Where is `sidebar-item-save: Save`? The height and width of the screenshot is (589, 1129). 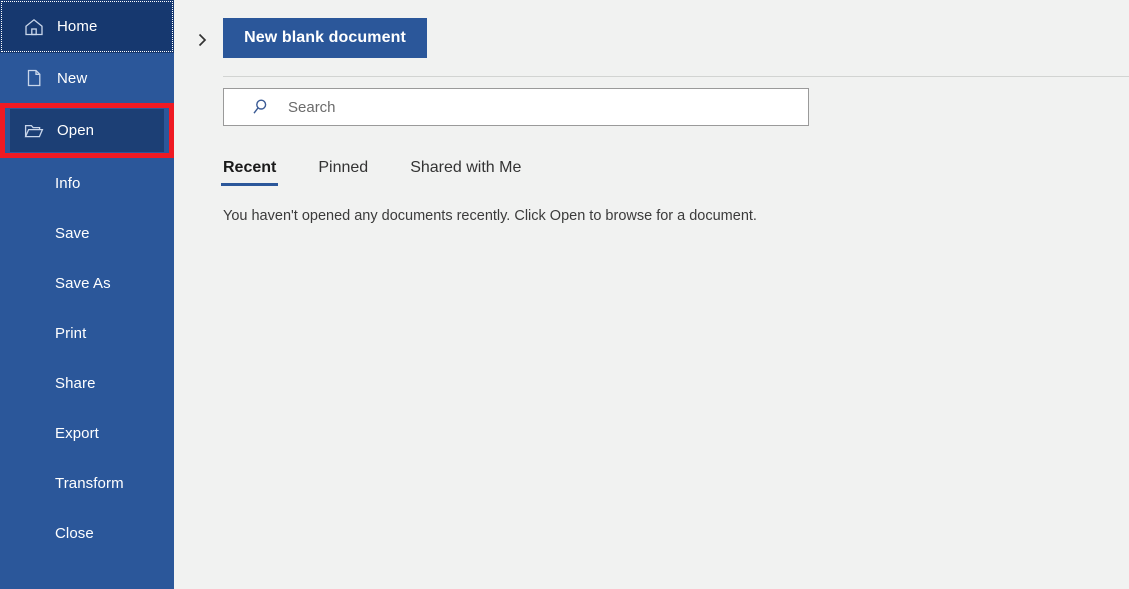
sidebar-item-save: Save is located at coordinates (87, 233).